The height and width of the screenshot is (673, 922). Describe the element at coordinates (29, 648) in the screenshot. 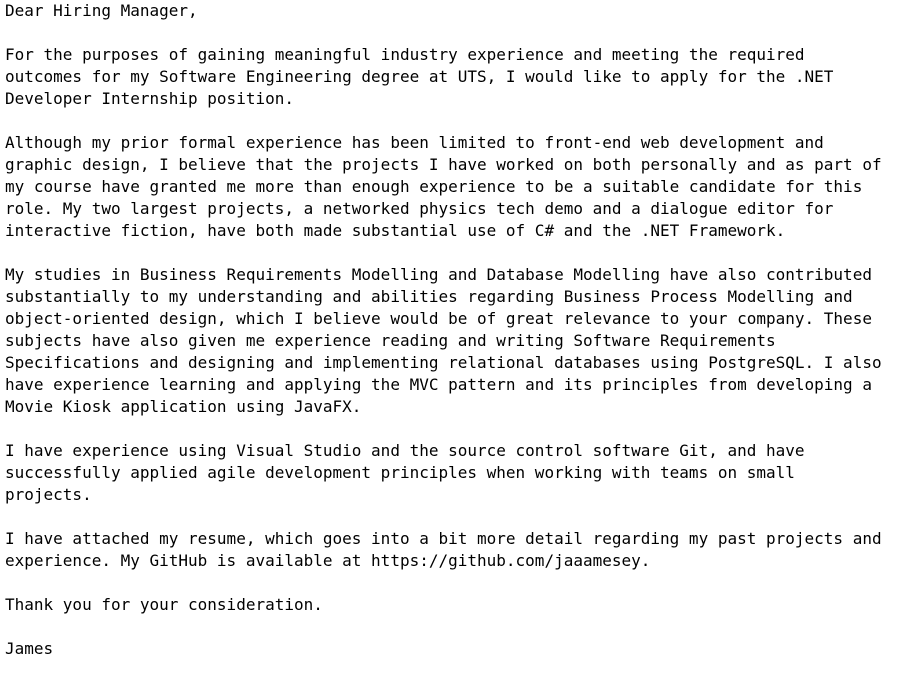

I see `signature: James` at that location.